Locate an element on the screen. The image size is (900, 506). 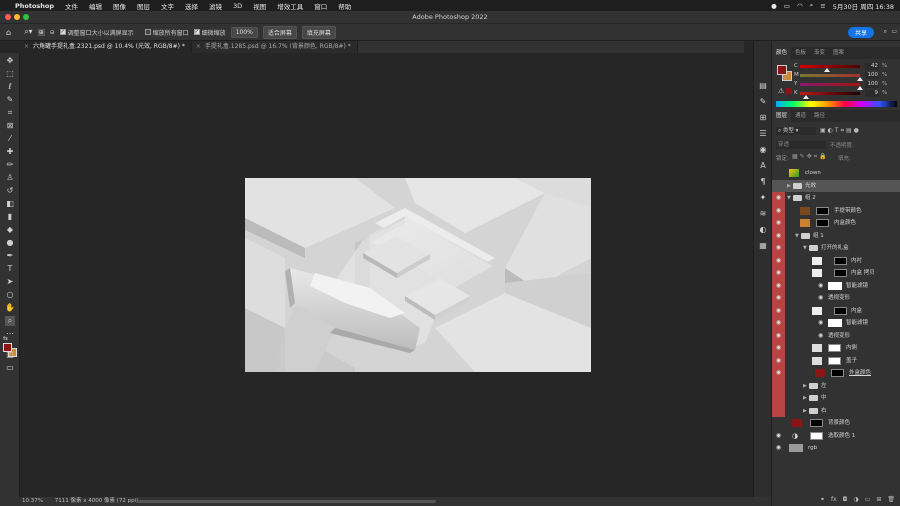
color-spectrum-ramp is located at coordinates (836, 104).